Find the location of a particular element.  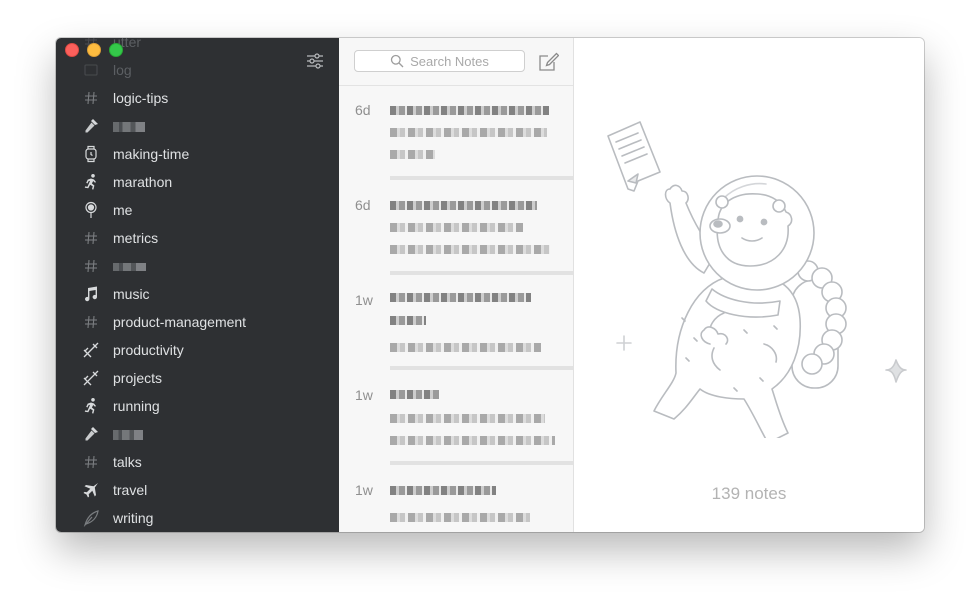

search-placeholder: Search Notes is located at coordinates (449, 61).